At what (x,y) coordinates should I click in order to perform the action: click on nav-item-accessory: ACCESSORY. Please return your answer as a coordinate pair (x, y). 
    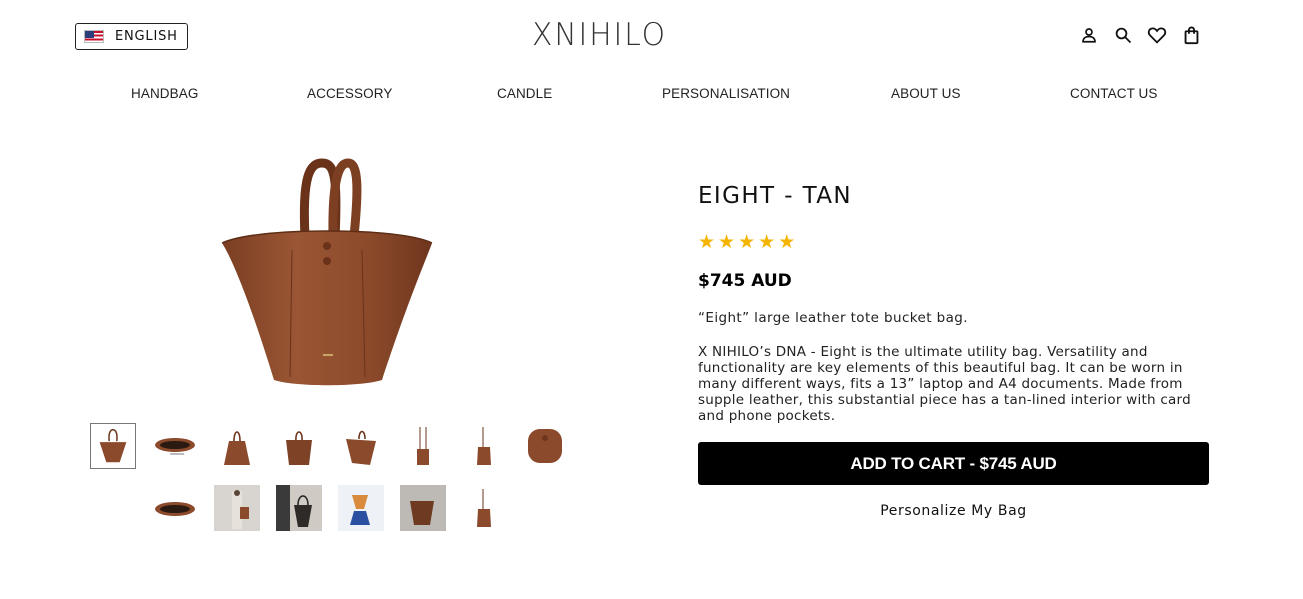
    Looking at the image, I should click on (349, 93).